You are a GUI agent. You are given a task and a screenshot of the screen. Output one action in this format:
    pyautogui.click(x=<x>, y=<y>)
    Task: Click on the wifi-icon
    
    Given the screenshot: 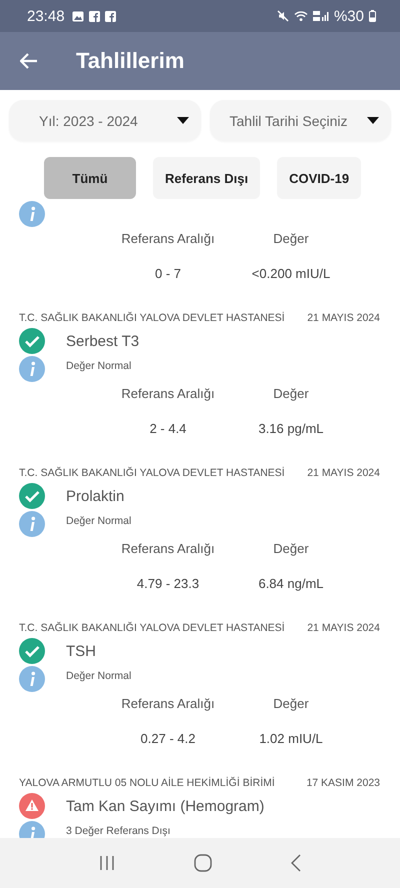 What is the action you would take?
    pyautogui.click(x=301, y=16)
    